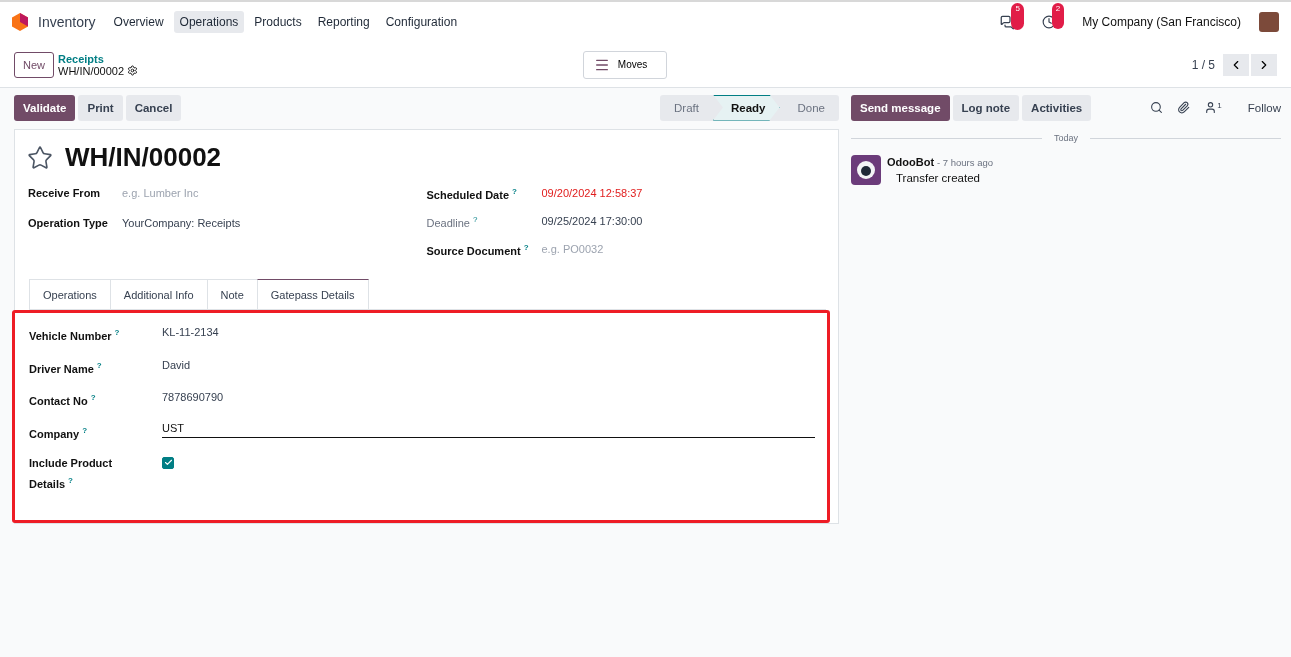 The image size is (1291, 657). I want to click on app-logo-icon, so click(20, 22).